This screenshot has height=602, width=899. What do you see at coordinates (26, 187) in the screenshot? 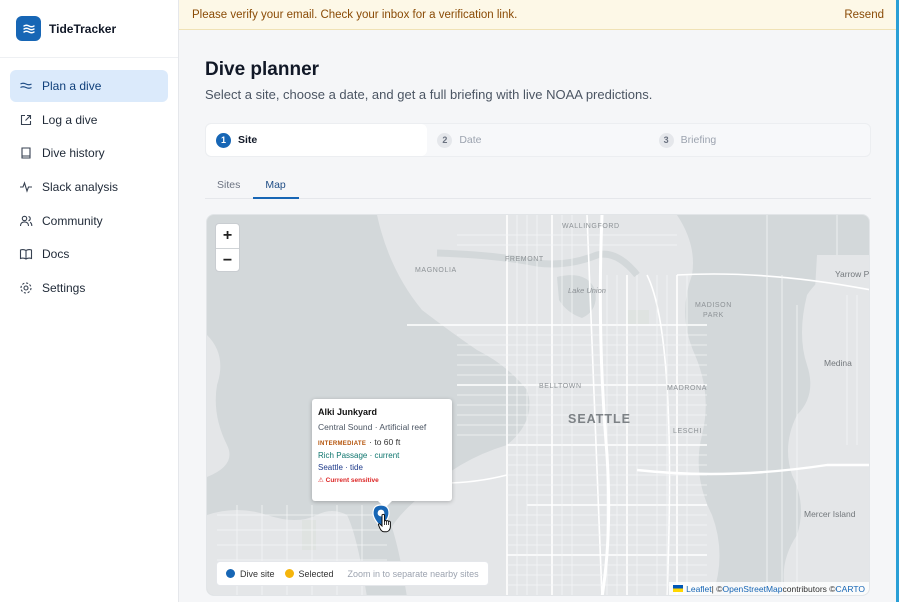
I see `activity-icon` at bounding box center [26, 187].